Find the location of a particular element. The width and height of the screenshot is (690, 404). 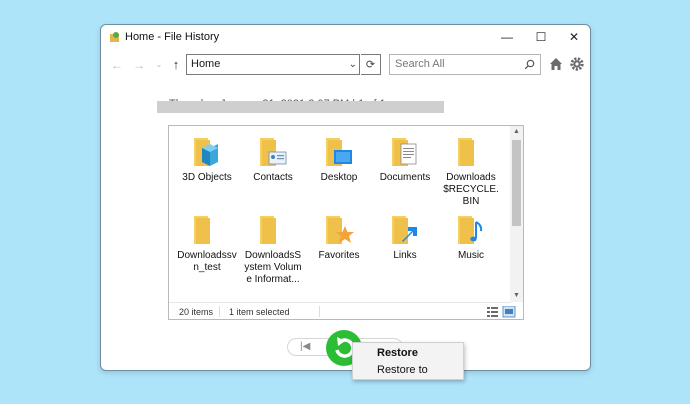

list-item: Contacts is located at coordinates (273, 160).